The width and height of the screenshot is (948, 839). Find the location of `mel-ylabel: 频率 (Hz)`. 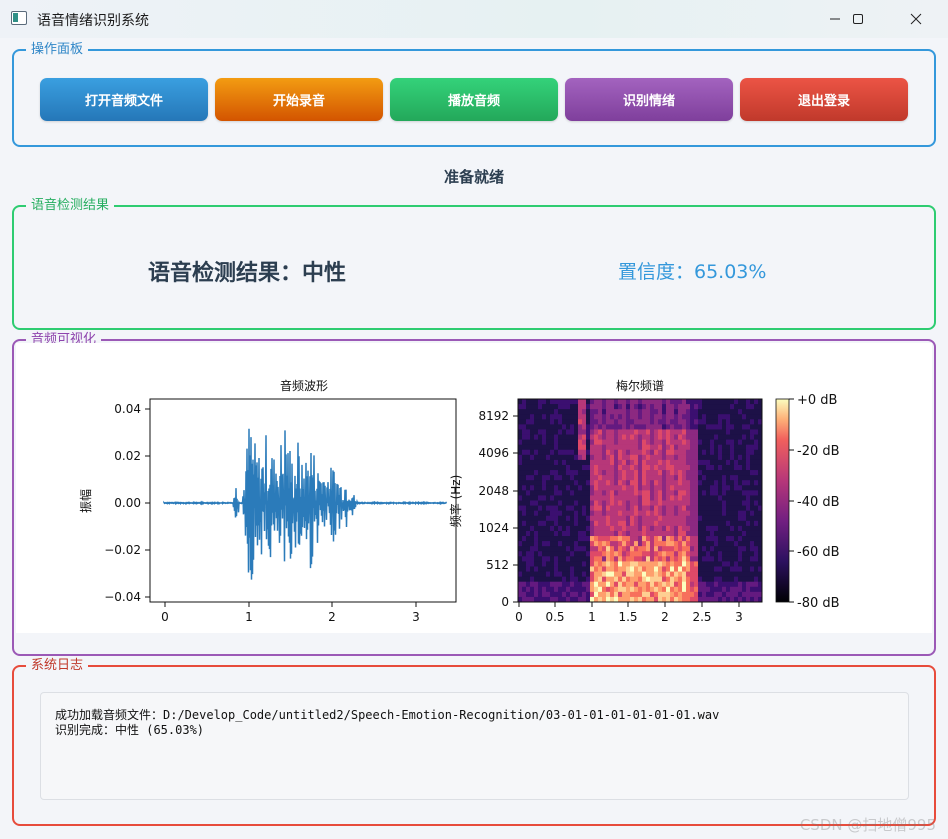

mel-ylabel: 频率 (Hz) is located at coordinates (455, 501).